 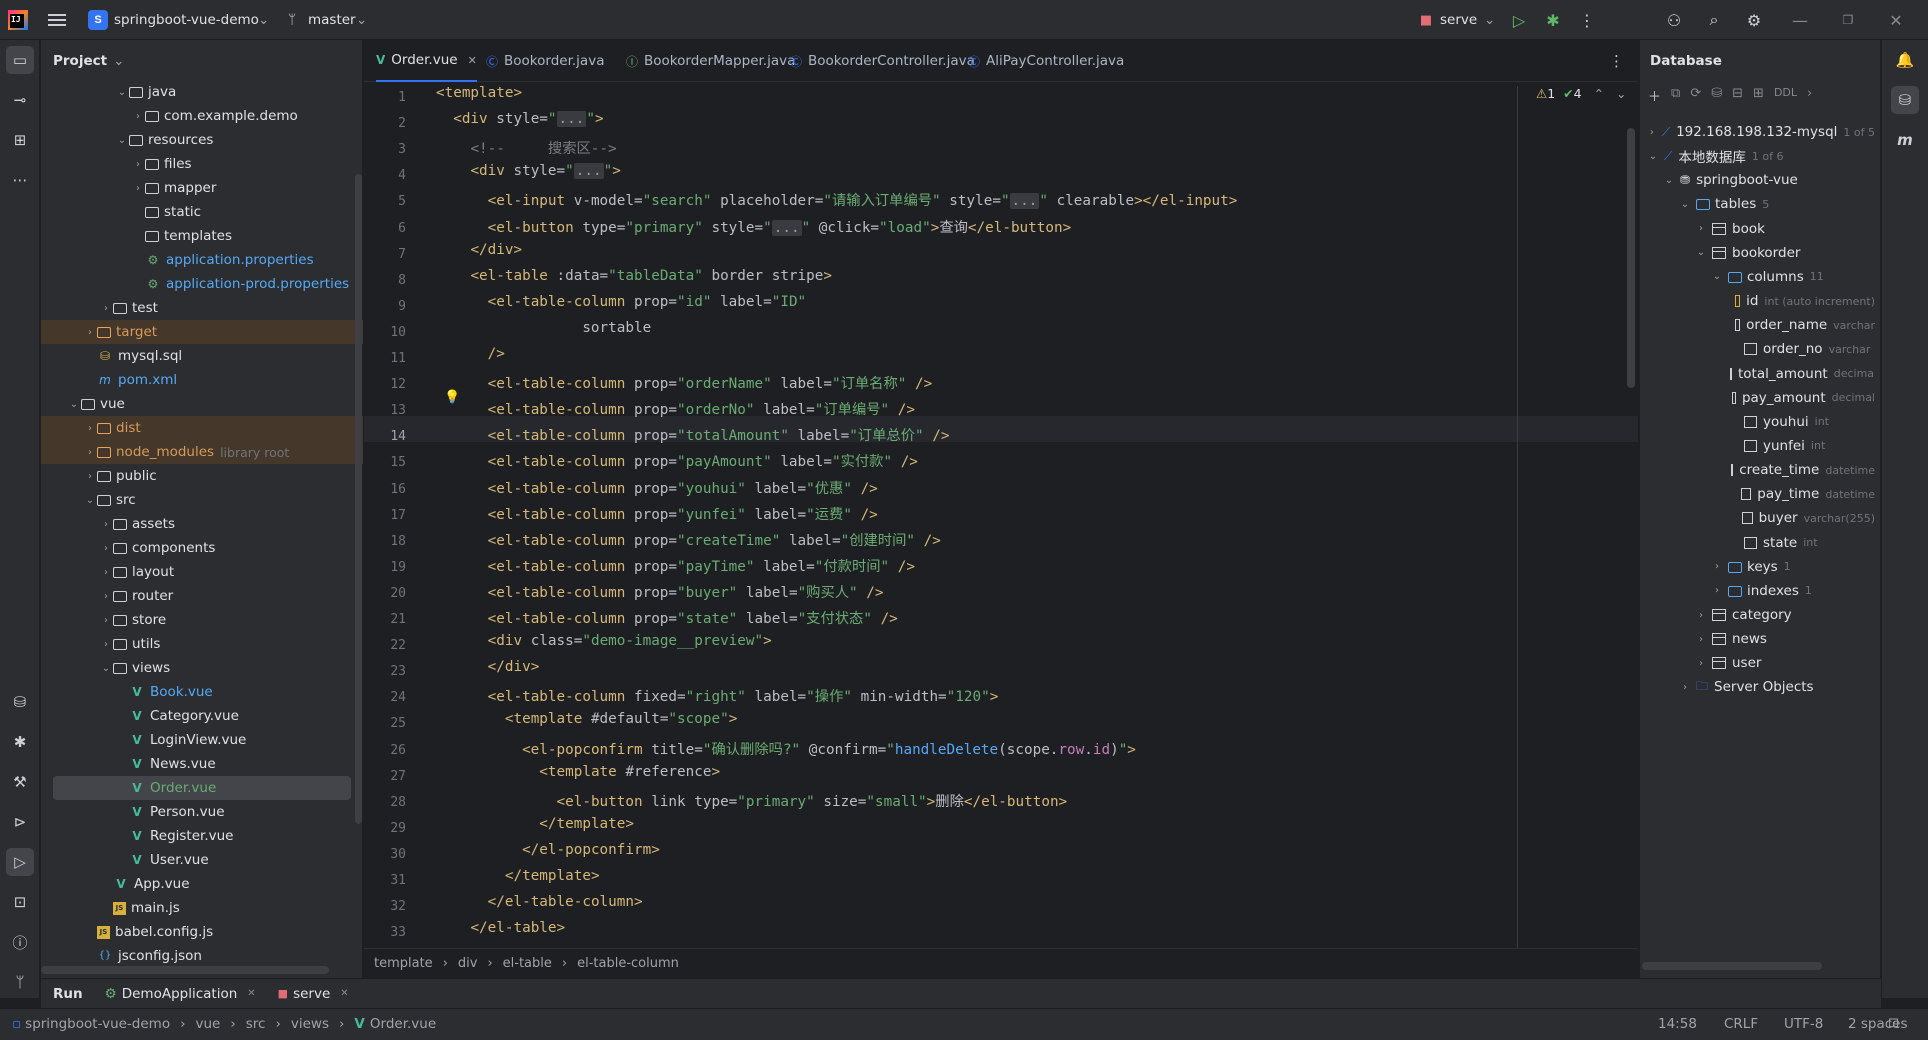 I want to click on breadcrumb-item: div, so click(x=468, y=963).